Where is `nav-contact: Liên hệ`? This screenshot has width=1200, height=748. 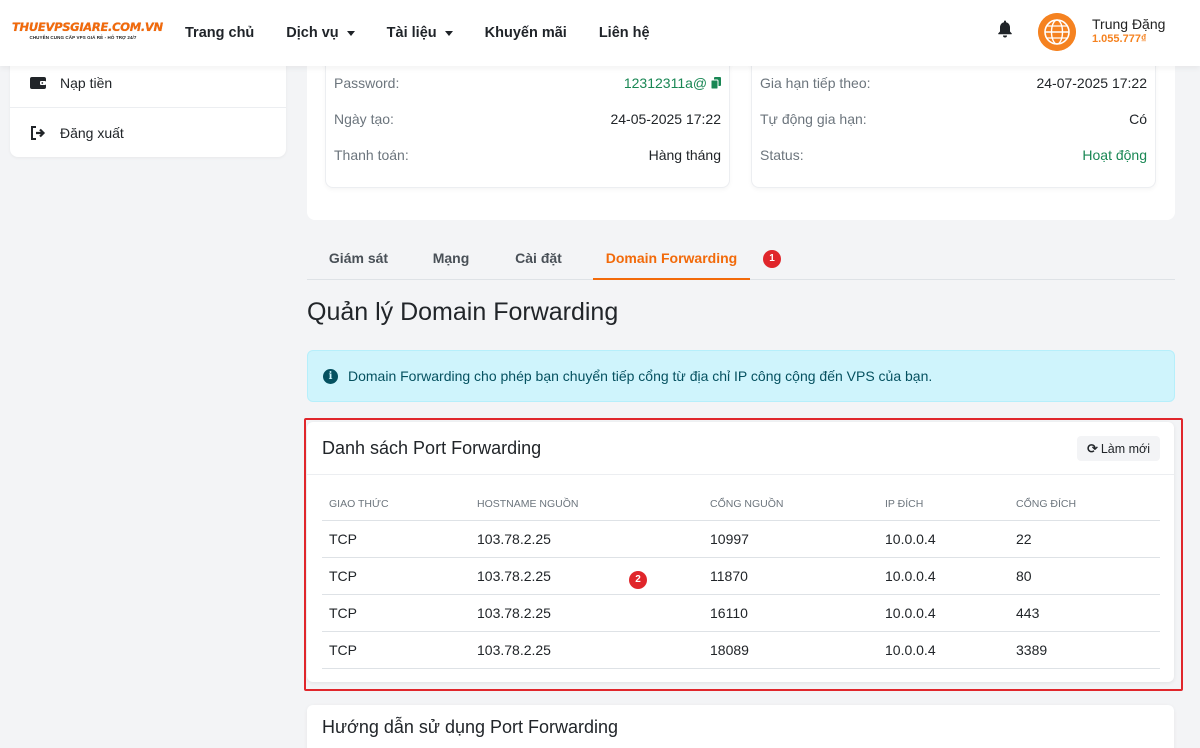
nav-contact: Liên hệ is located at coordinates (624, 33).